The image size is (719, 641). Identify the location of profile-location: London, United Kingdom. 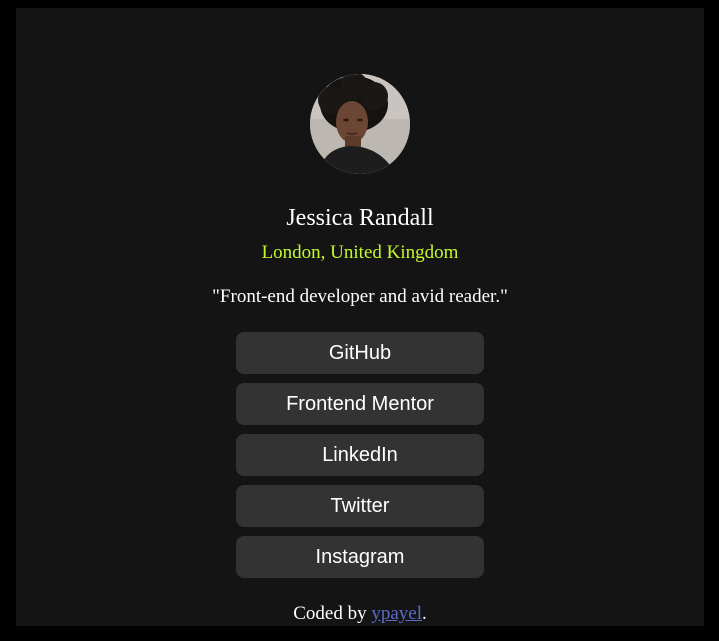
(360, 252).